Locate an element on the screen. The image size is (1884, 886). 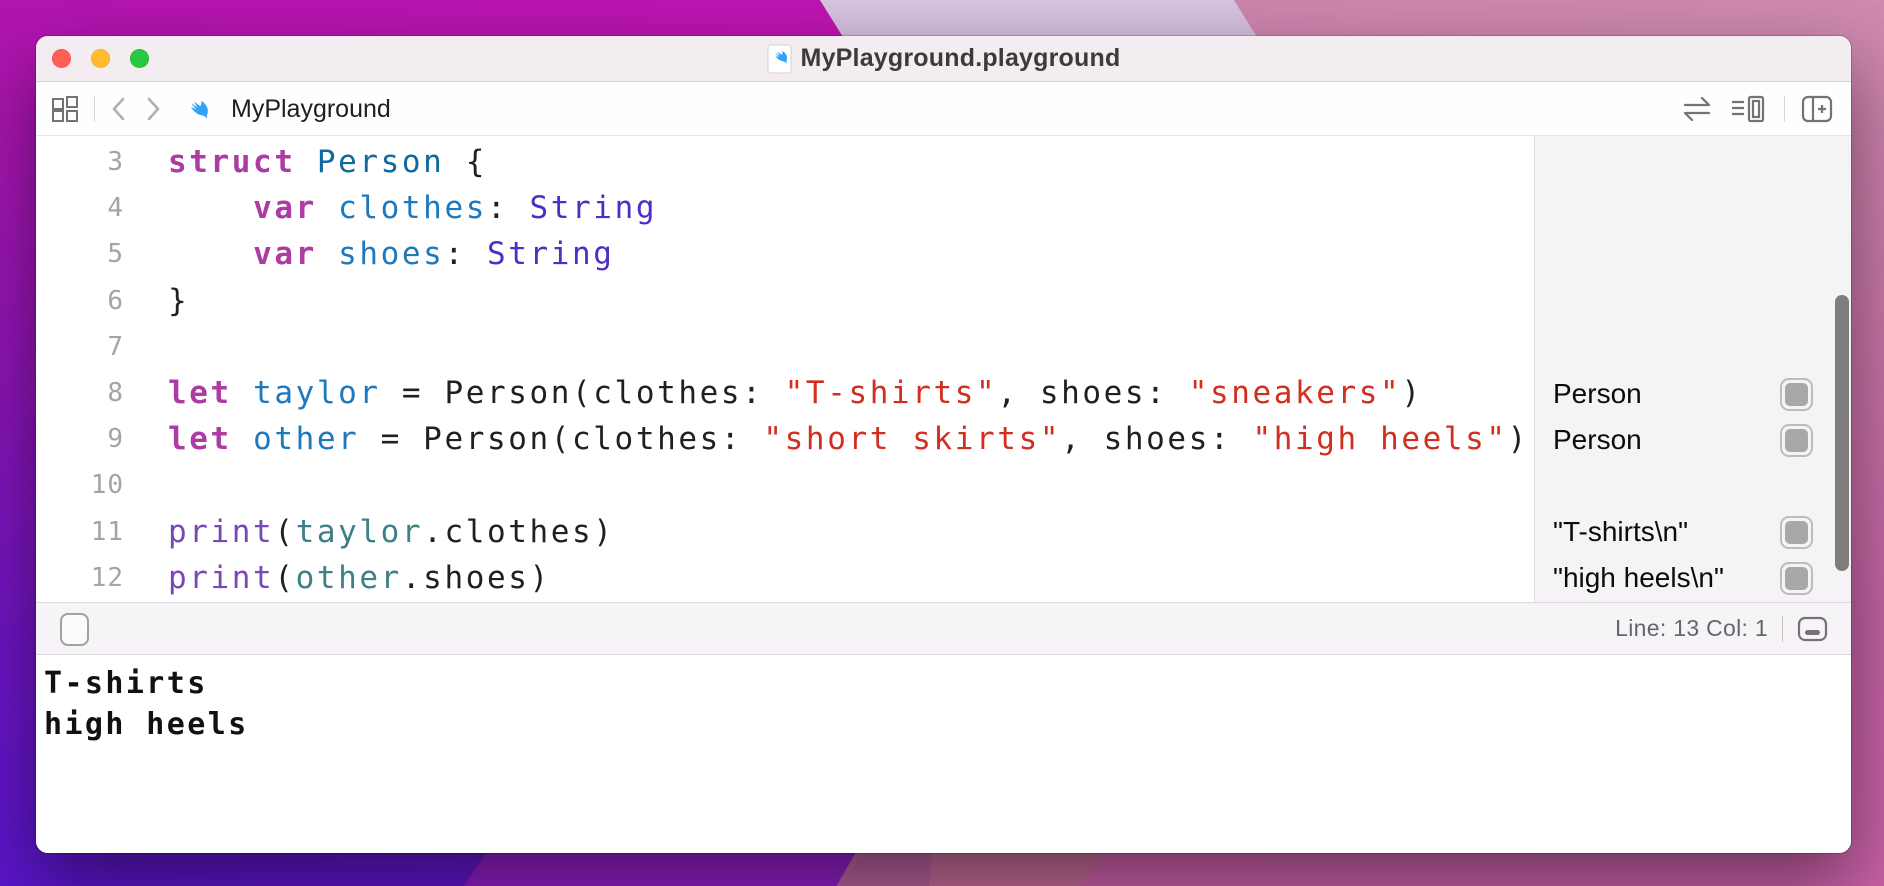
playground-file-icon is located at coordinates (779, 59).